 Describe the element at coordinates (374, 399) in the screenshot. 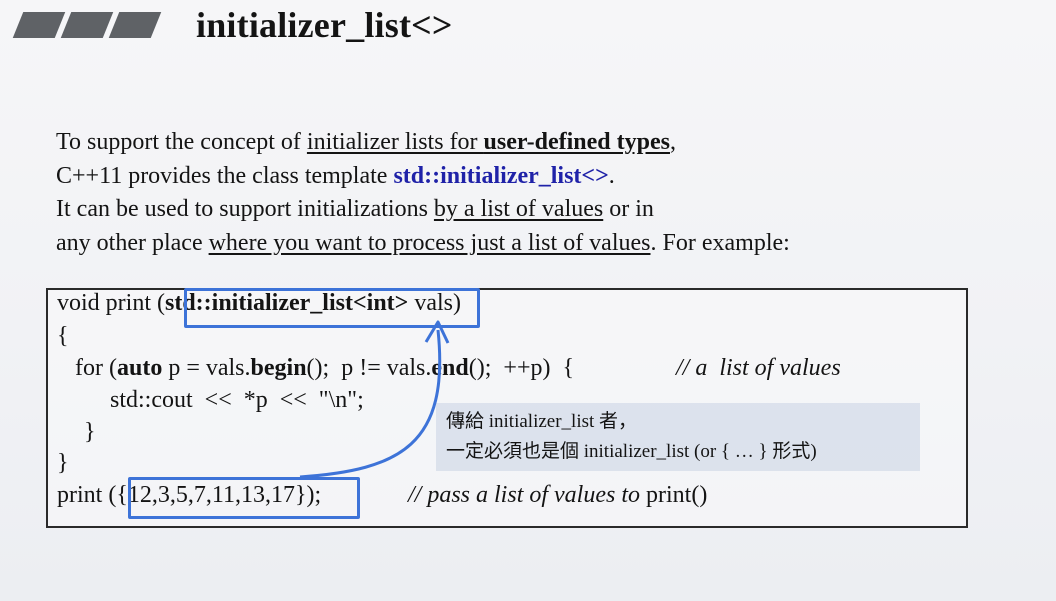

I see `pointer-arrow-icon` at that location.